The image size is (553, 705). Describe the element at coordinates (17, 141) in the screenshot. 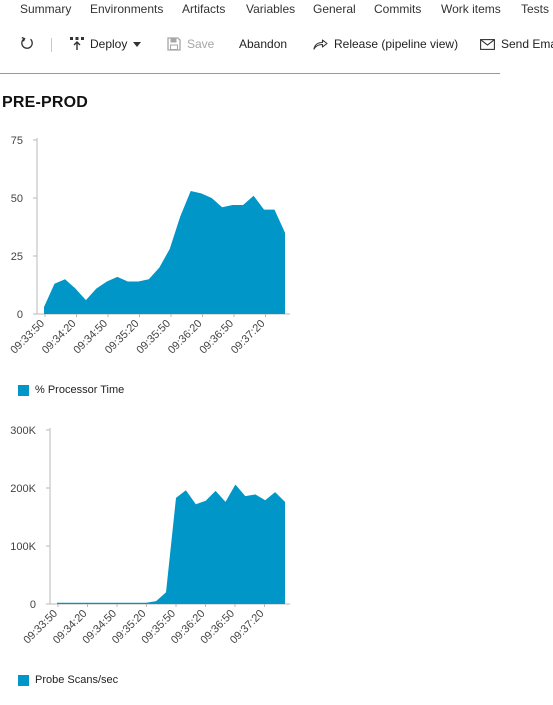

I see `y-tick-label: 75` at that location.